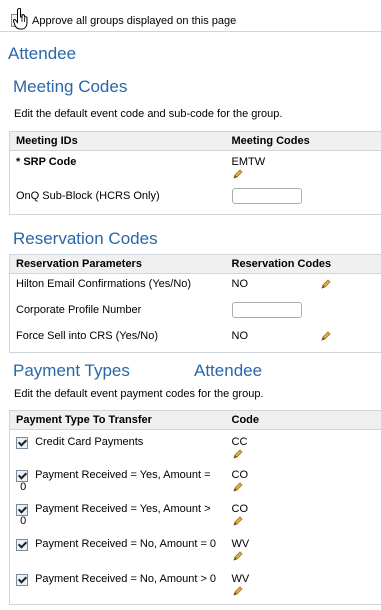  What do you see at coordinates (266, 310) in the screenshot?
I see `corporate-profile-input` at bounding box center [266, 310].